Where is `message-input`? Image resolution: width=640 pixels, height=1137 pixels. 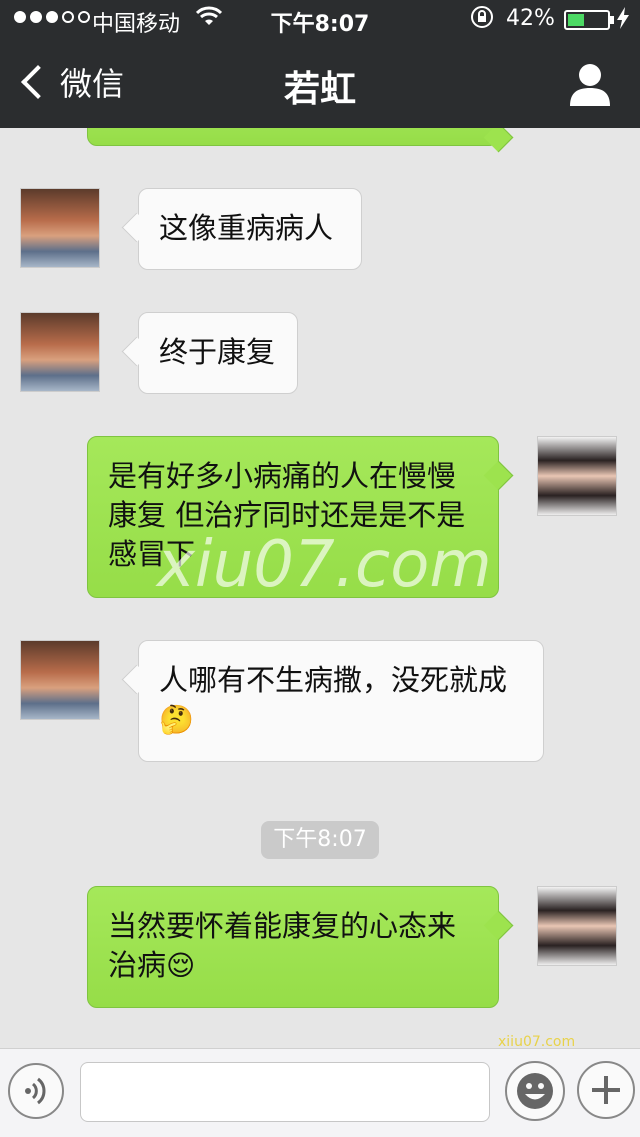
message-input is located at coordinates (285, 1092).